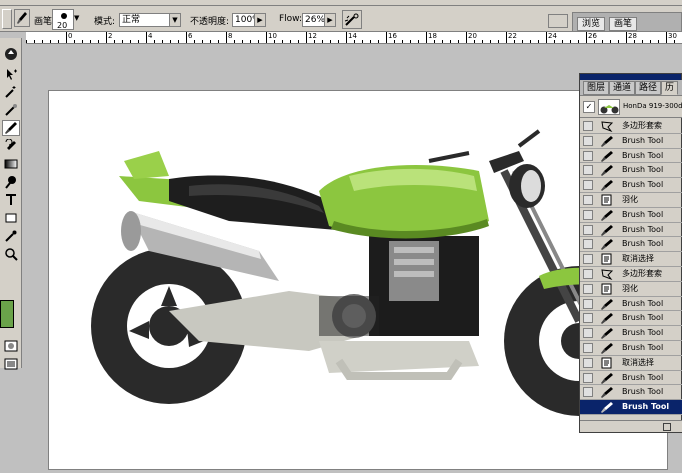 The image size is (682, 473). What do you see at coordinates (638, 362) in the screenshot?
I see `history-item-label: 取消选择` at bounding box center [638, 362].